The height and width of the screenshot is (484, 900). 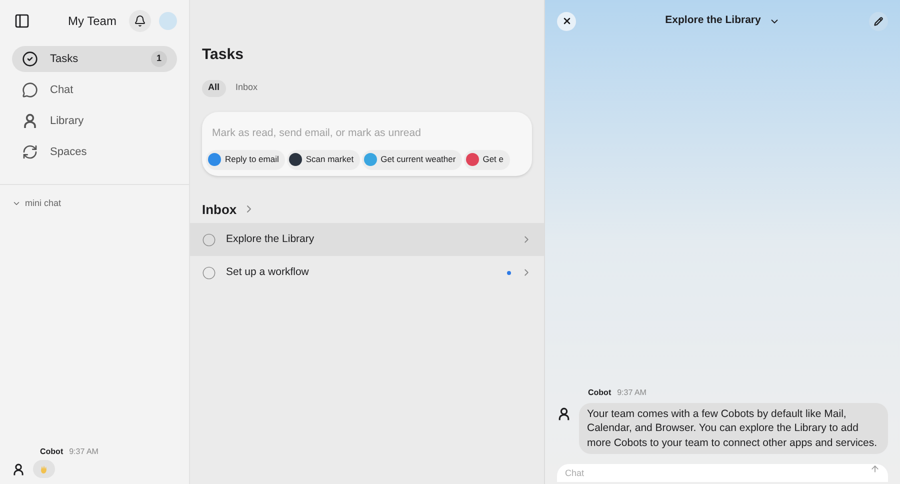 I want to click on nav-item: Tasks 1, so click(x=94, y=59).